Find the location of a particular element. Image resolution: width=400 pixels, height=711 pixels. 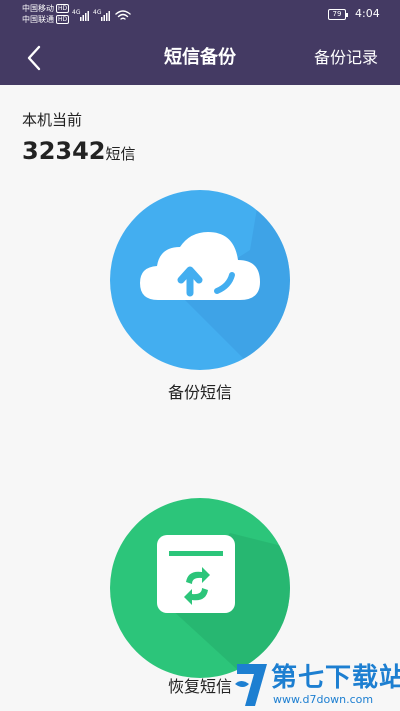

status-time: 4:04 is located at coordinates (367, 13).